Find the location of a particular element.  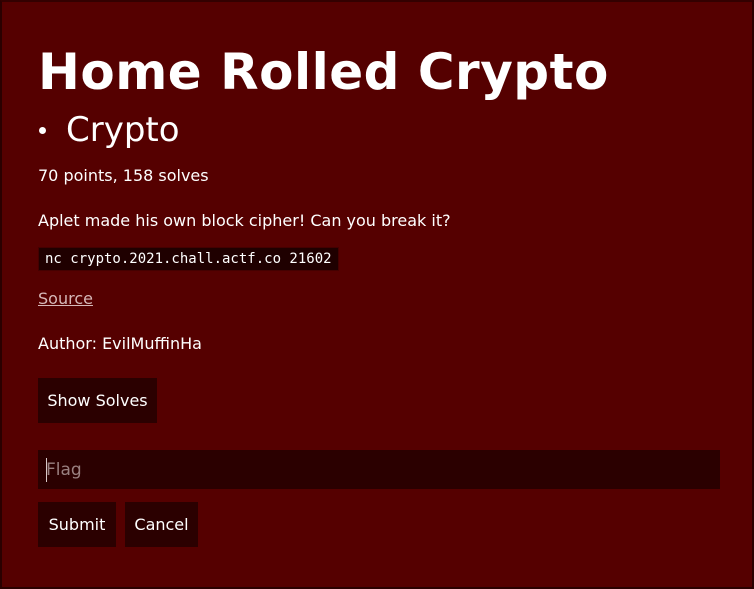

cancel-button: Cancel is located at coordinates (161, 524).